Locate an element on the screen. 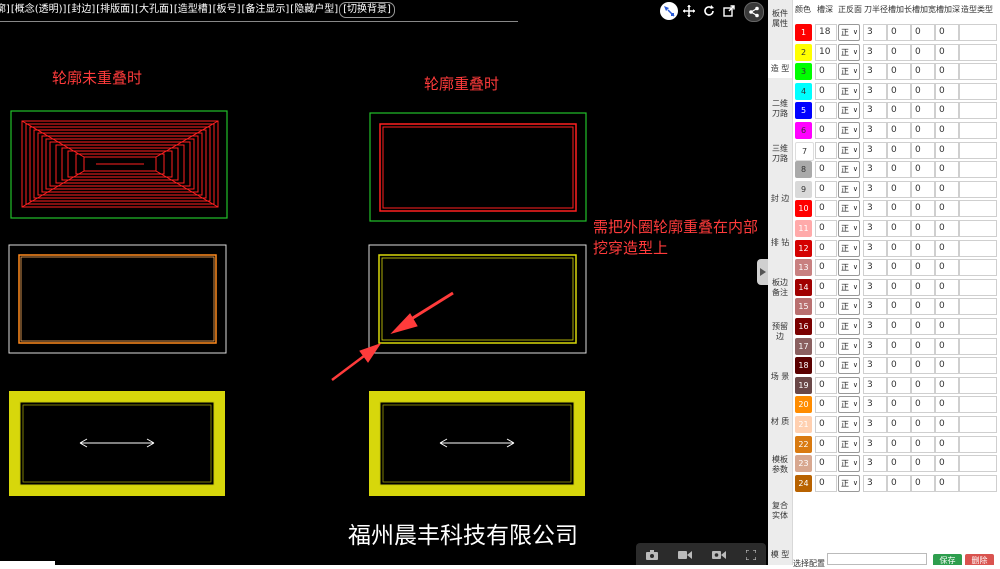 The width and height of the screenshot is (1000, 569). color-swatch: 15 is located at coordinates (803, 307).